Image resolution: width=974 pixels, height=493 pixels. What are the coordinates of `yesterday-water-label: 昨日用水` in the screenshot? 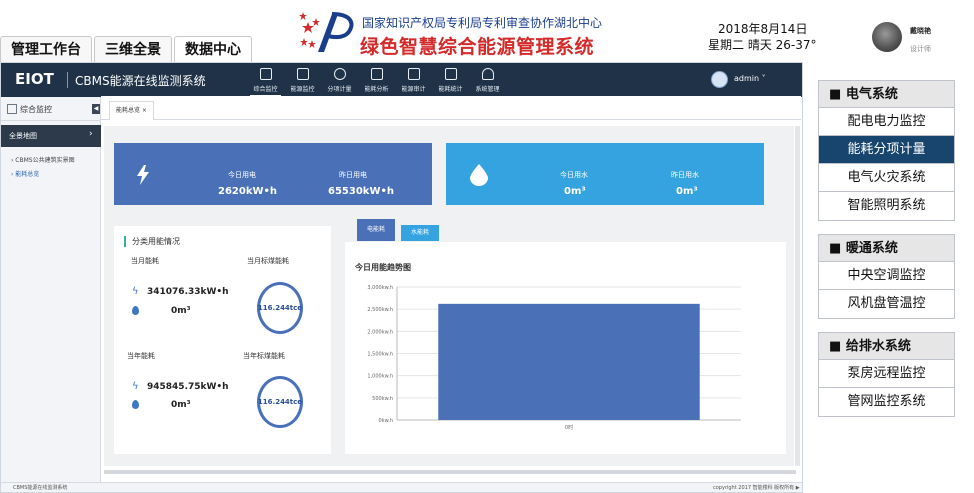 It's located at (685, 175).